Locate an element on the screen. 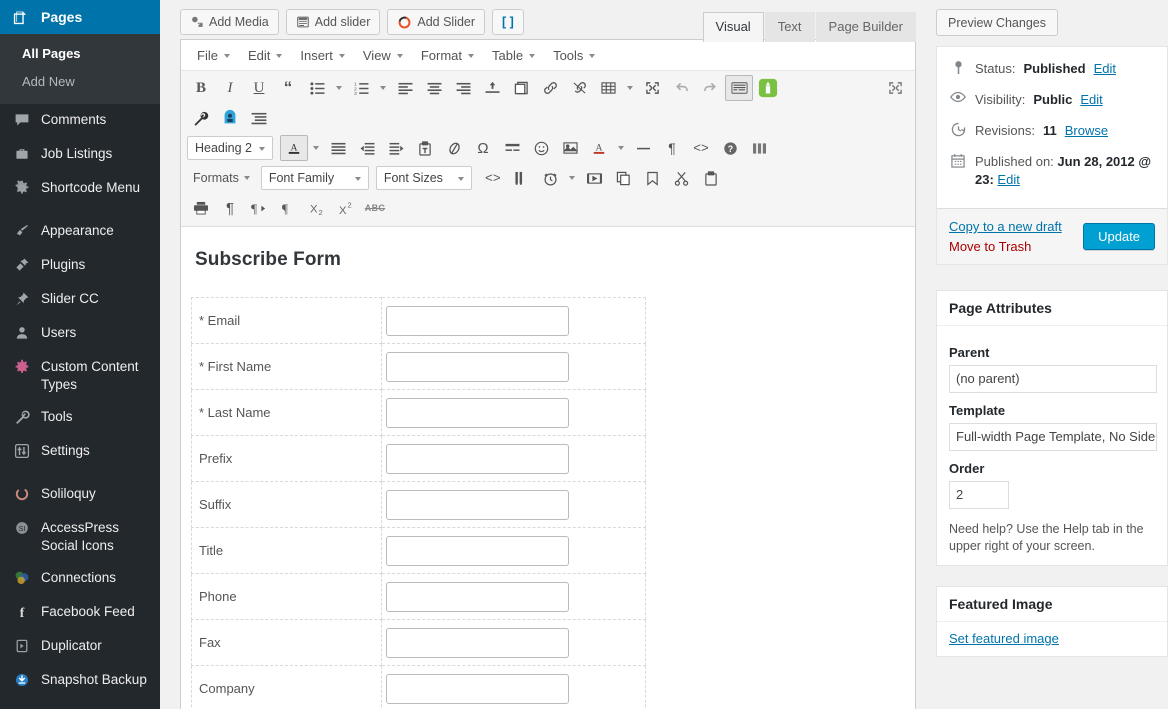 Image resolution: width=1168 pixels, height=709 pixels. menu-view: View is located at coordinates (383, 55).